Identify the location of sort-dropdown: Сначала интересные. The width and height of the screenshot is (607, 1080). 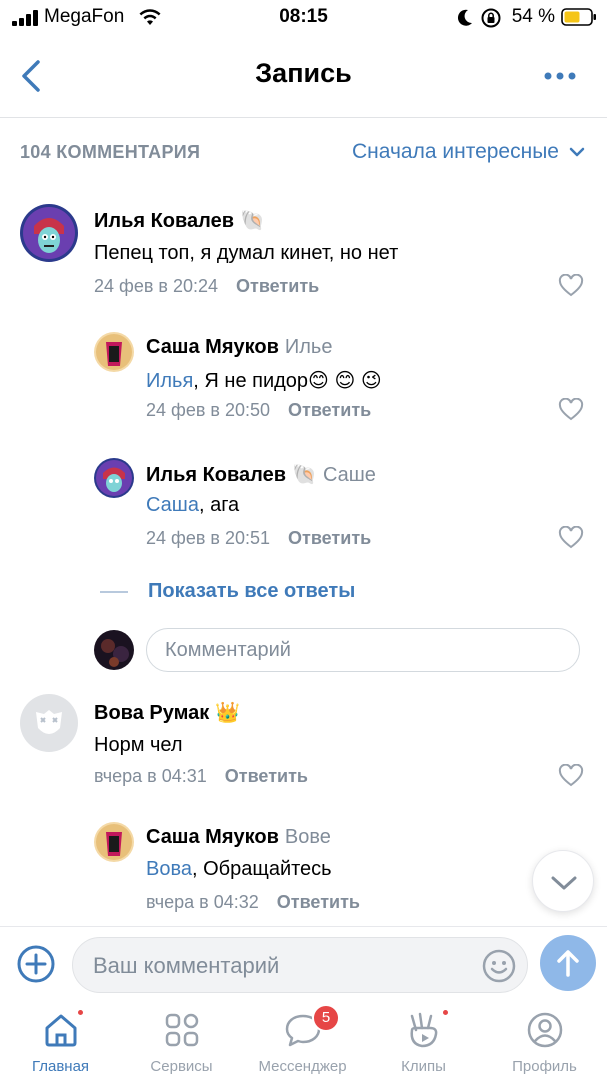
(468, 152).